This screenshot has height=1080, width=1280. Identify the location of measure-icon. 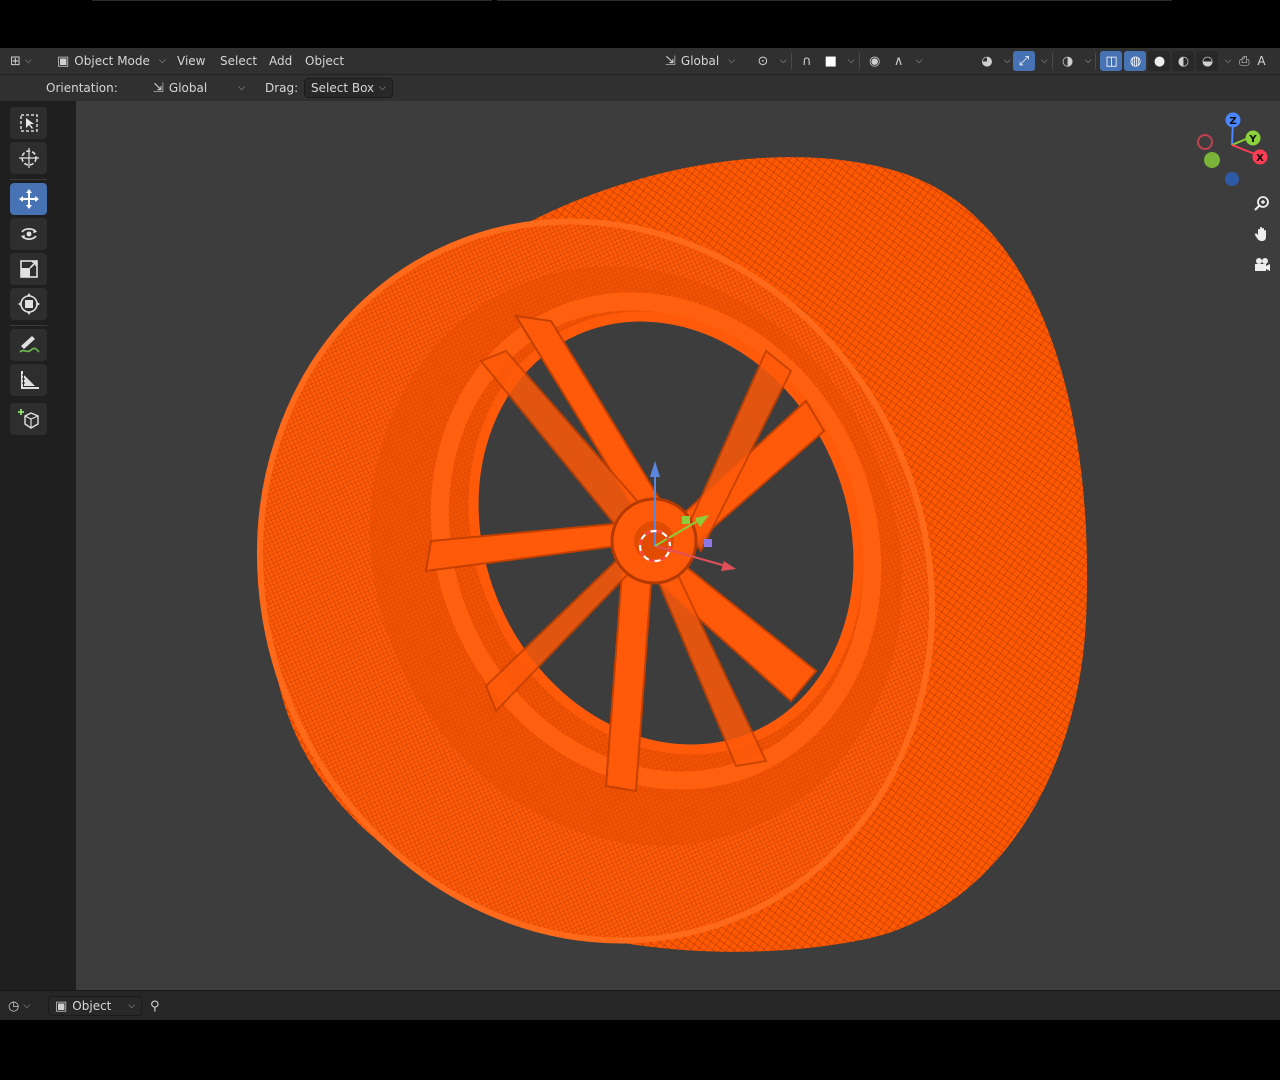
(29, 380).